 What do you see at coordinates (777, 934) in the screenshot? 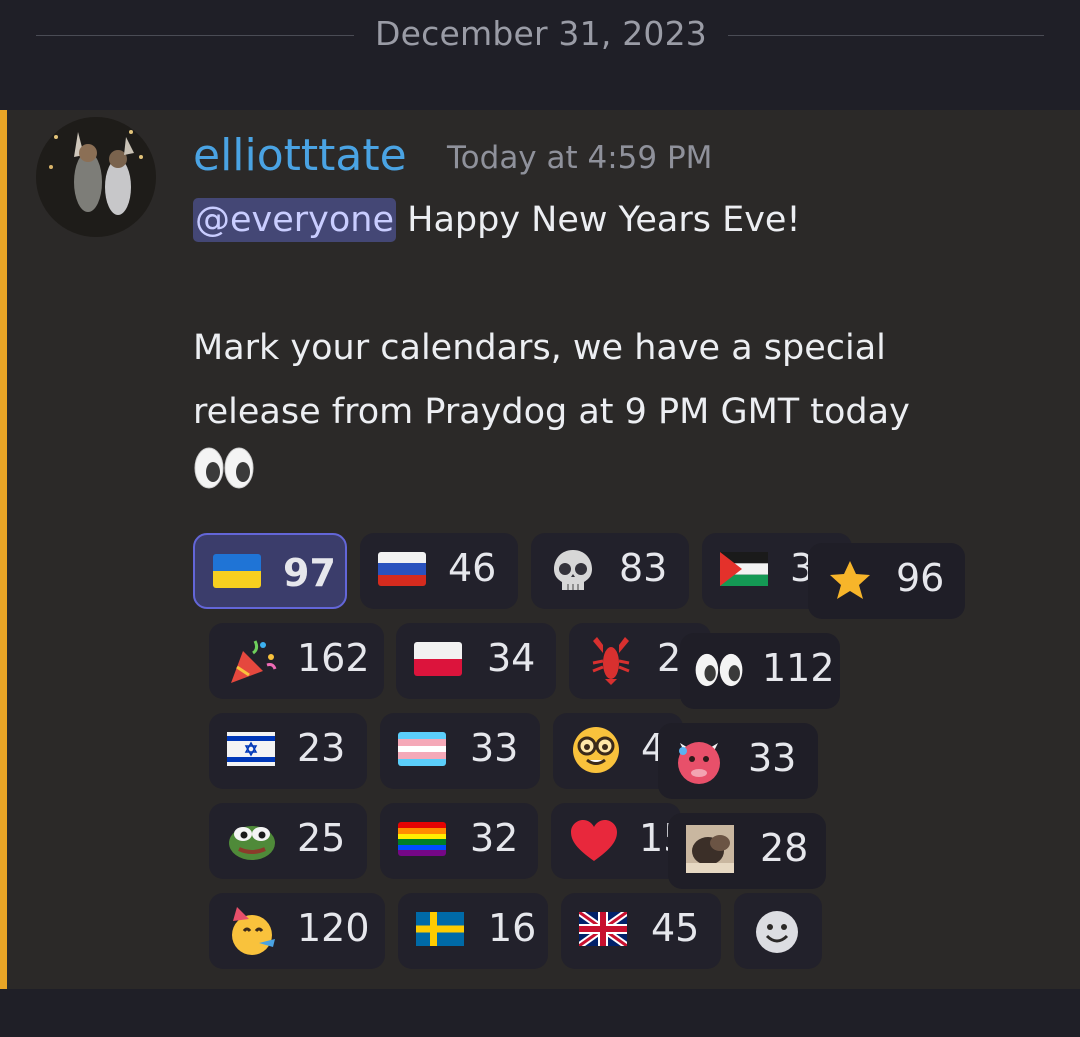
I see `add-reaction-smiley-icon` at bounding box center [777, 934].